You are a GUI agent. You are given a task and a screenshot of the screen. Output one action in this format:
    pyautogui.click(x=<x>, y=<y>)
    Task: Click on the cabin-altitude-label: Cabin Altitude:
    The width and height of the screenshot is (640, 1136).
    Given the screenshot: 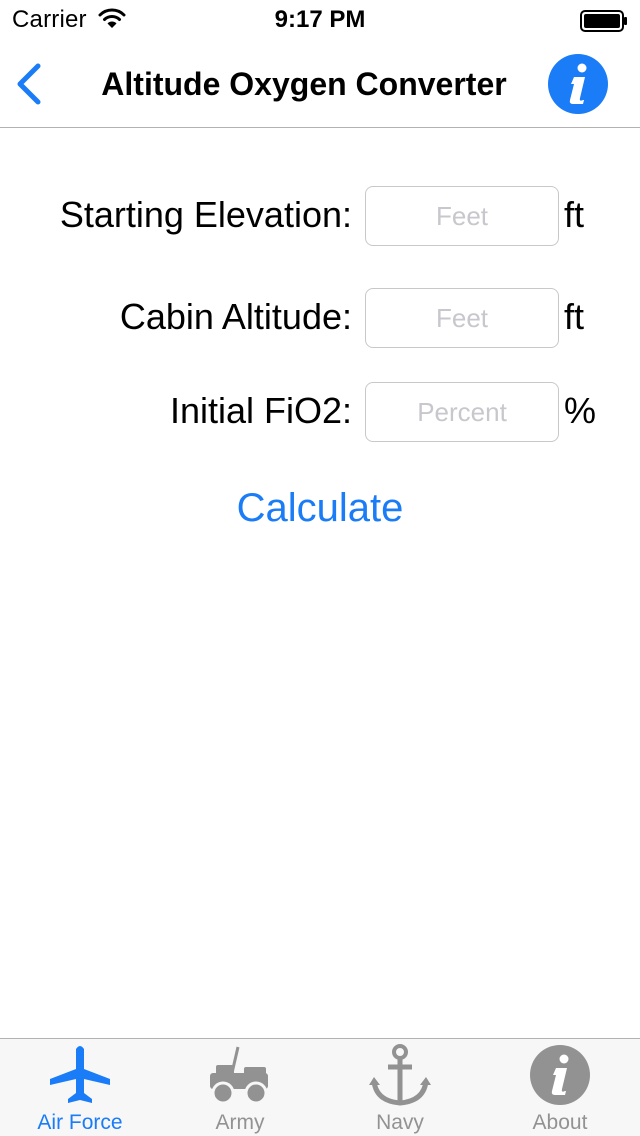 What is the action you would take?
    pyautogui.click(x=235, y=316)
    